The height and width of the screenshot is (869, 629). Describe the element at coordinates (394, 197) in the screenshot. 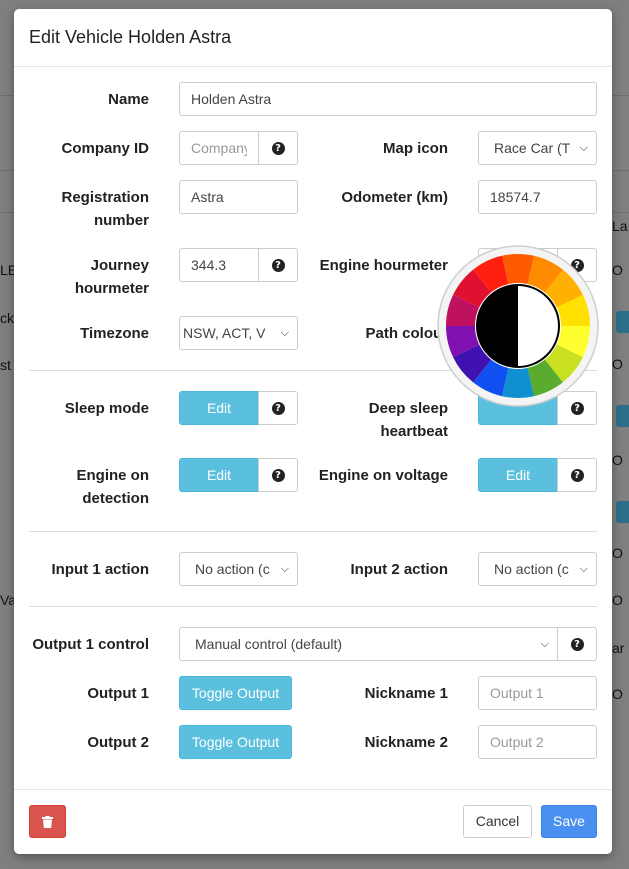

I see `odometer-label: Odometer (km)` at that location.